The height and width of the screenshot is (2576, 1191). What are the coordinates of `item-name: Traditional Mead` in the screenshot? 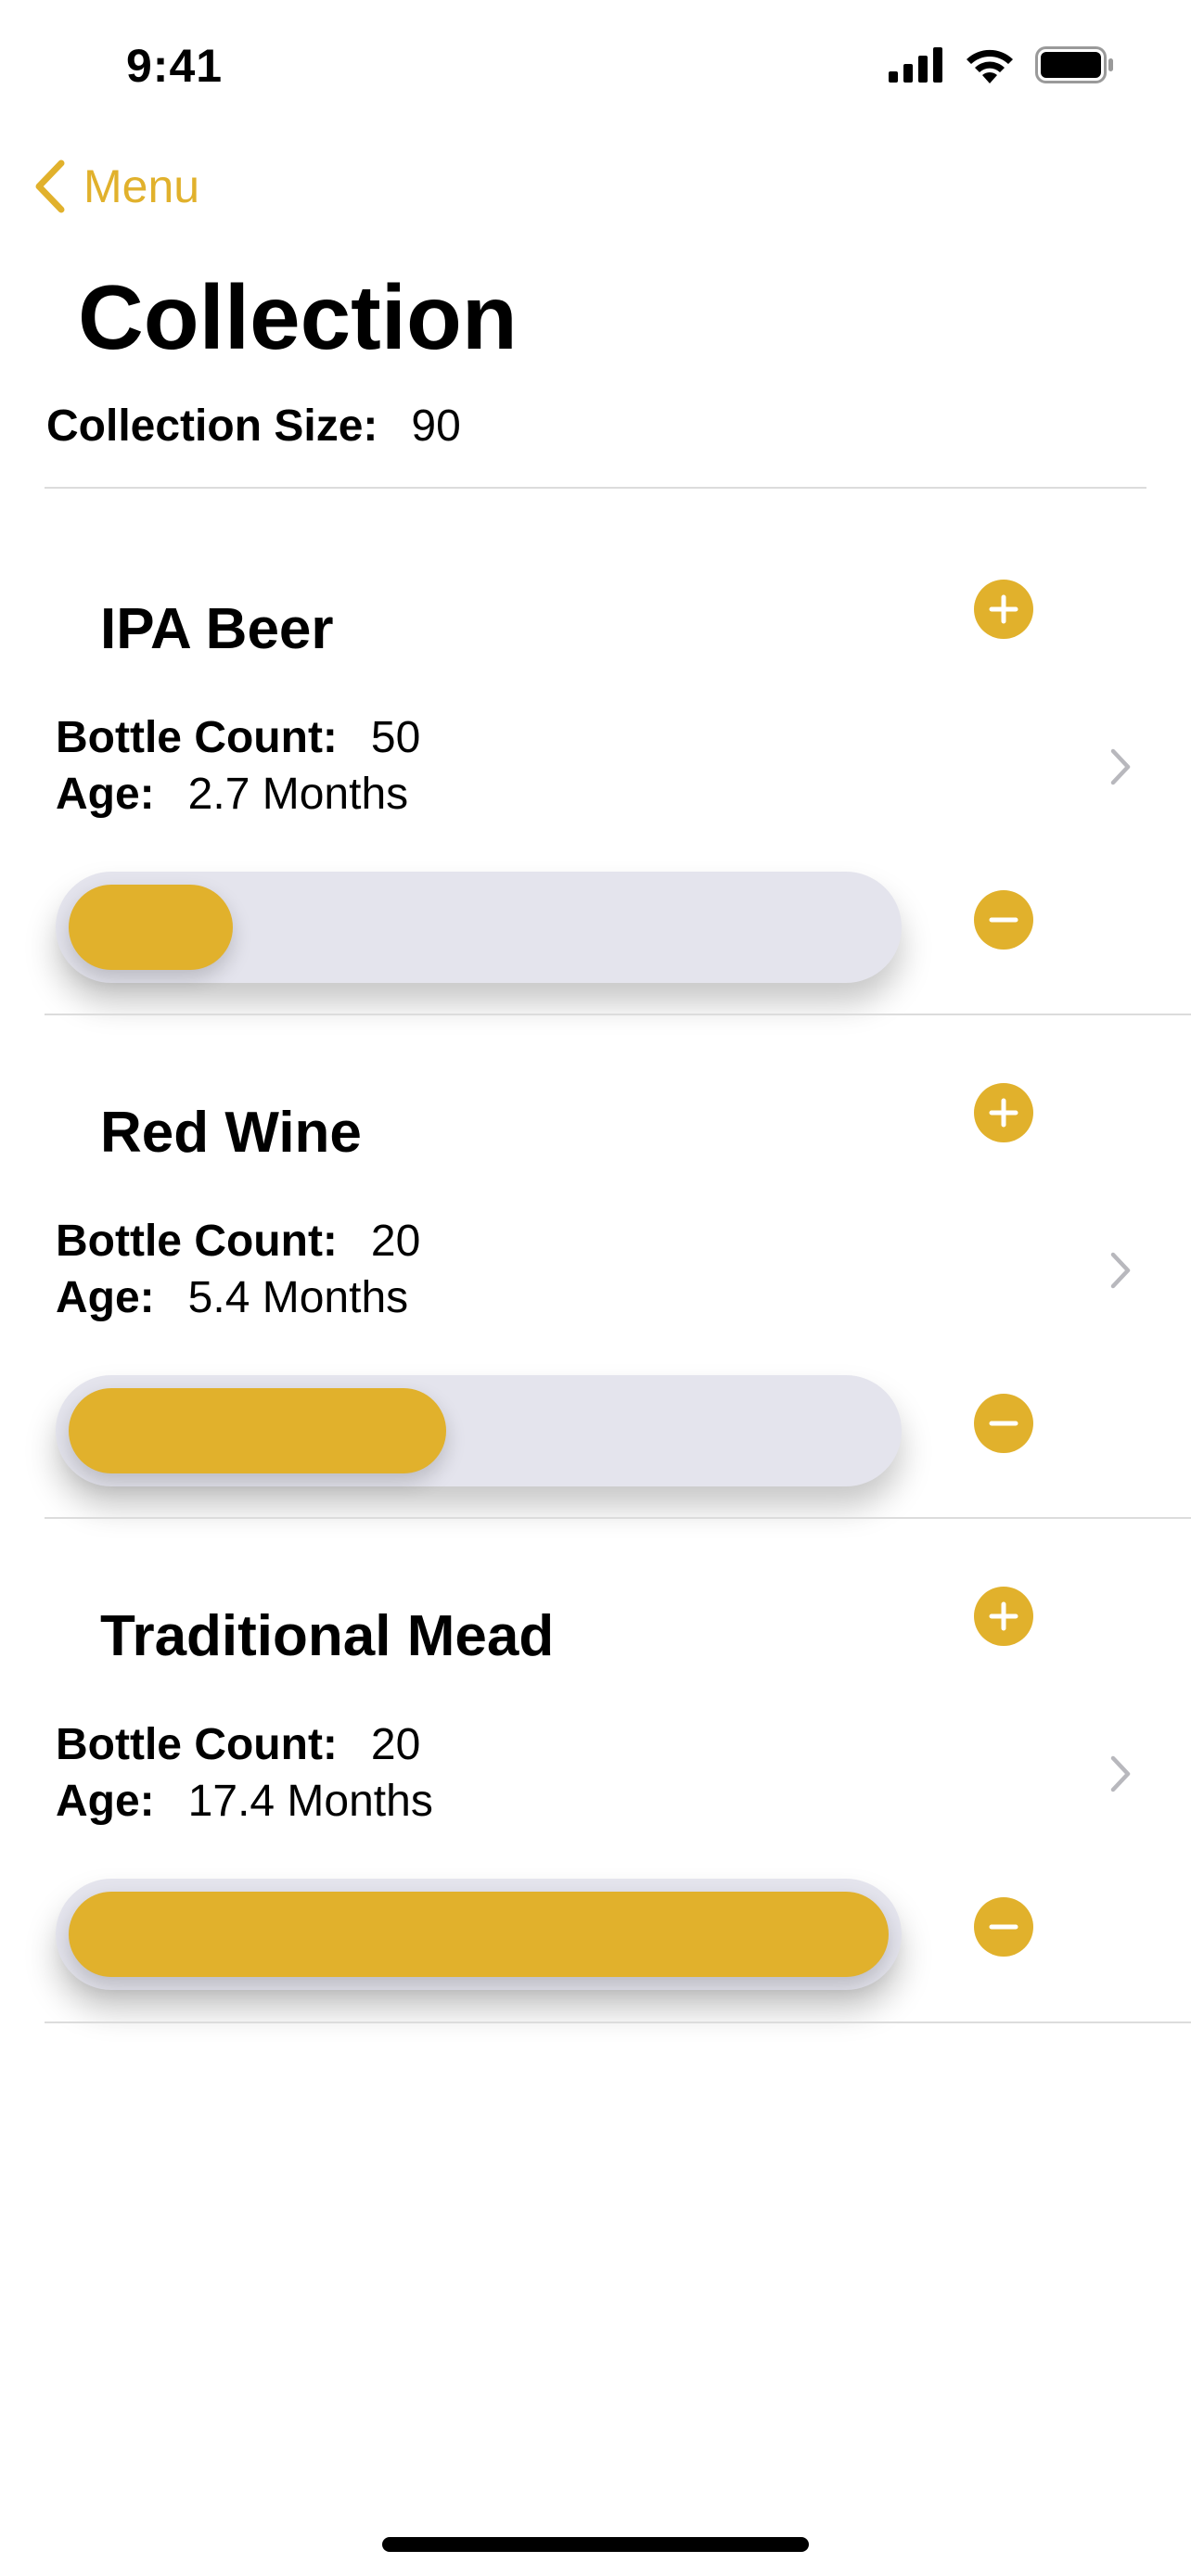 It's located at (327, 1636).